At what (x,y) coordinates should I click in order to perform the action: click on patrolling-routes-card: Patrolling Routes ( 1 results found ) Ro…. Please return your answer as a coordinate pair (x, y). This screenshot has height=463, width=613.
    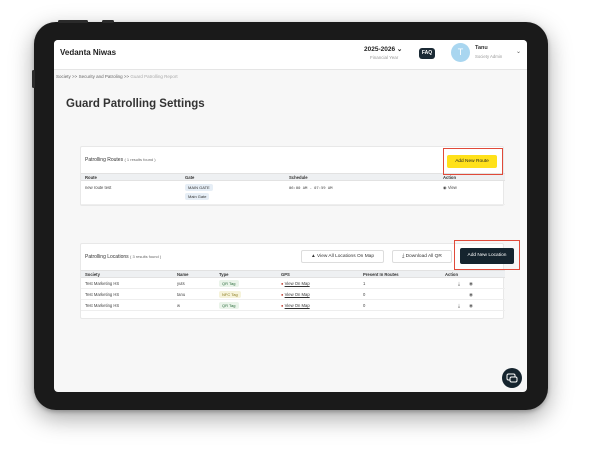
    Looking at the image, I should click on (292, 176).